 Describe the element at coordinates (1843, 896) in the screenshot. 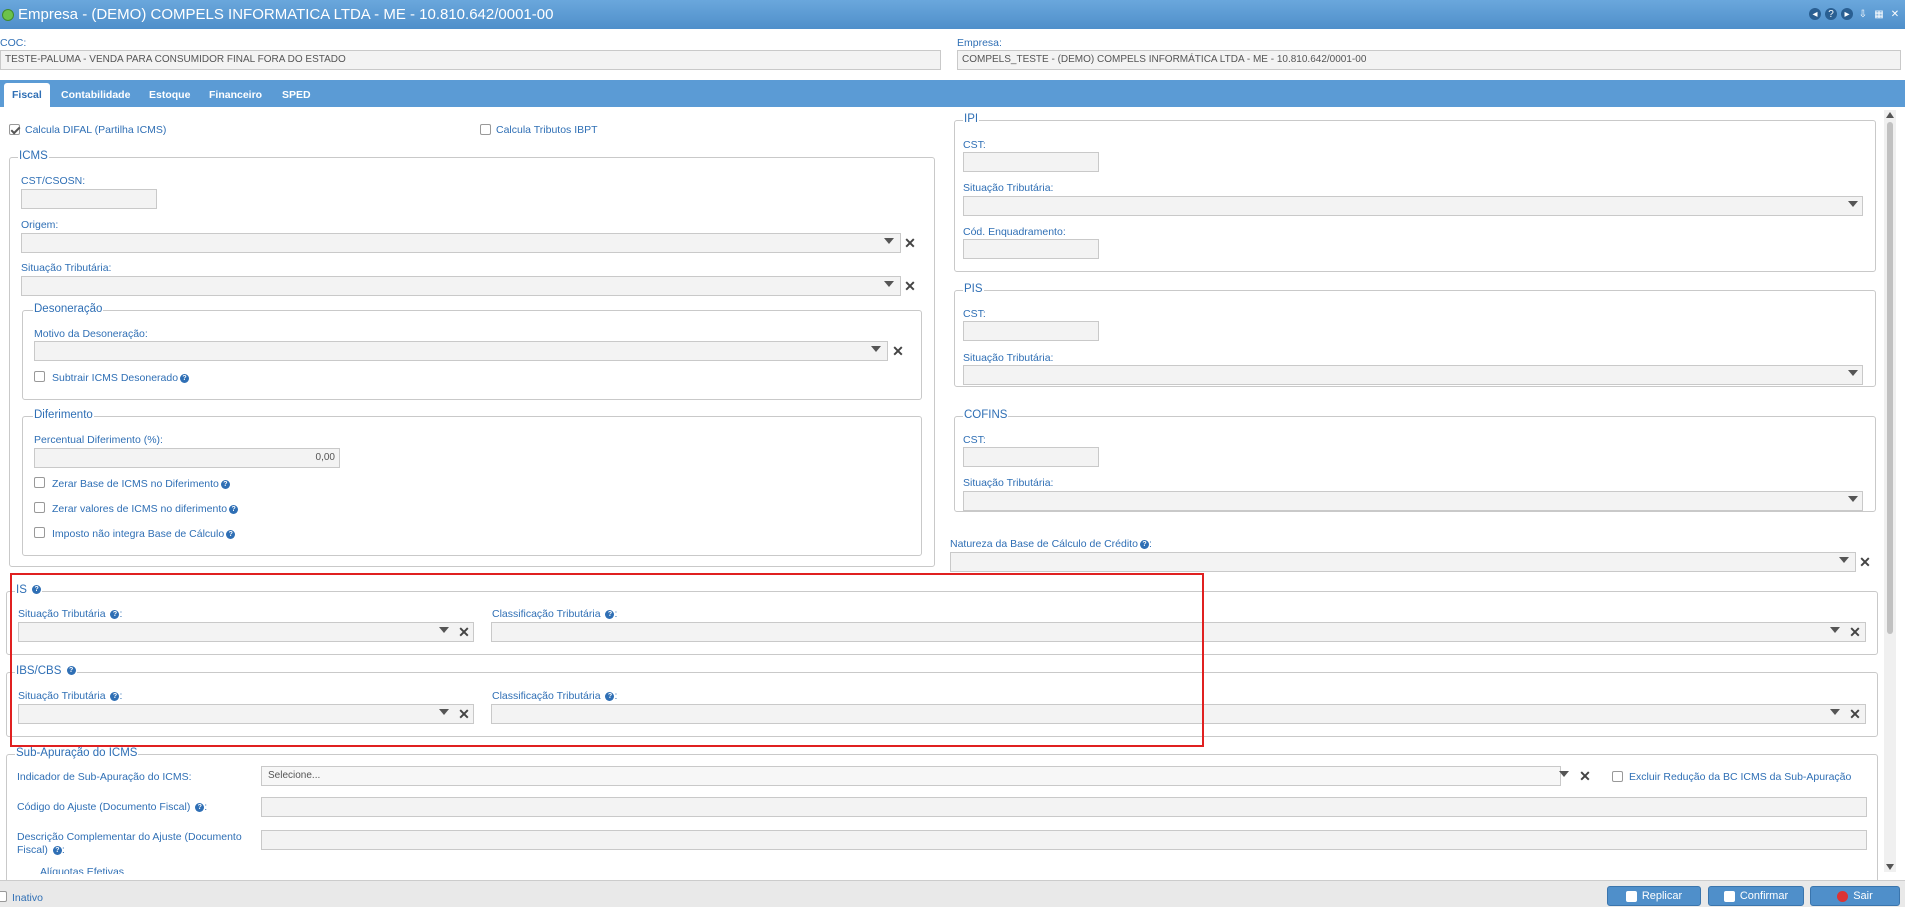

I see `exit-icon` at that location.